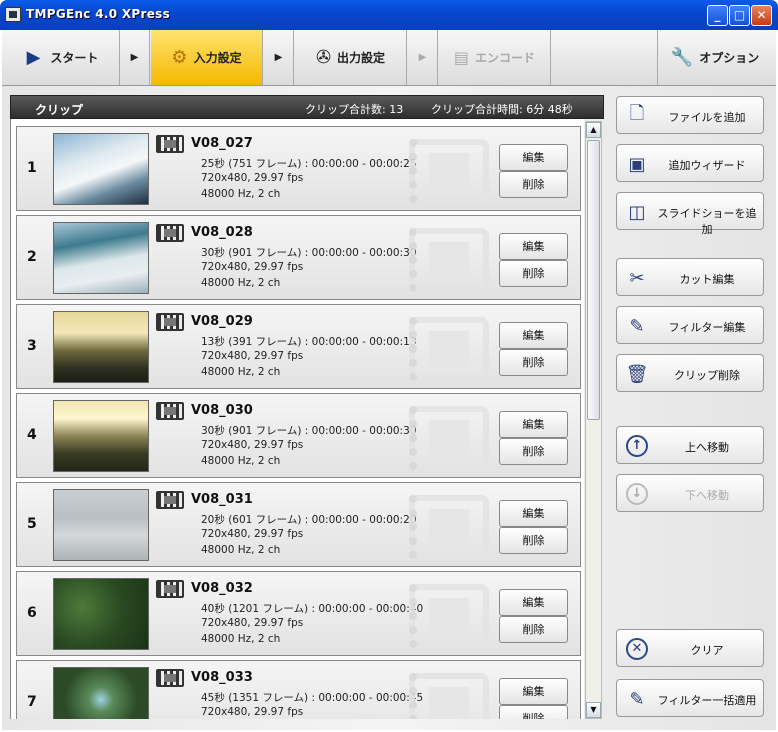 This screenshot has width=778, height=732. What do you see at coordinates (690, 493) in the screenshot?
I see `move-down-button: ↓ 下へ移動` at bounding box center [690, 493].